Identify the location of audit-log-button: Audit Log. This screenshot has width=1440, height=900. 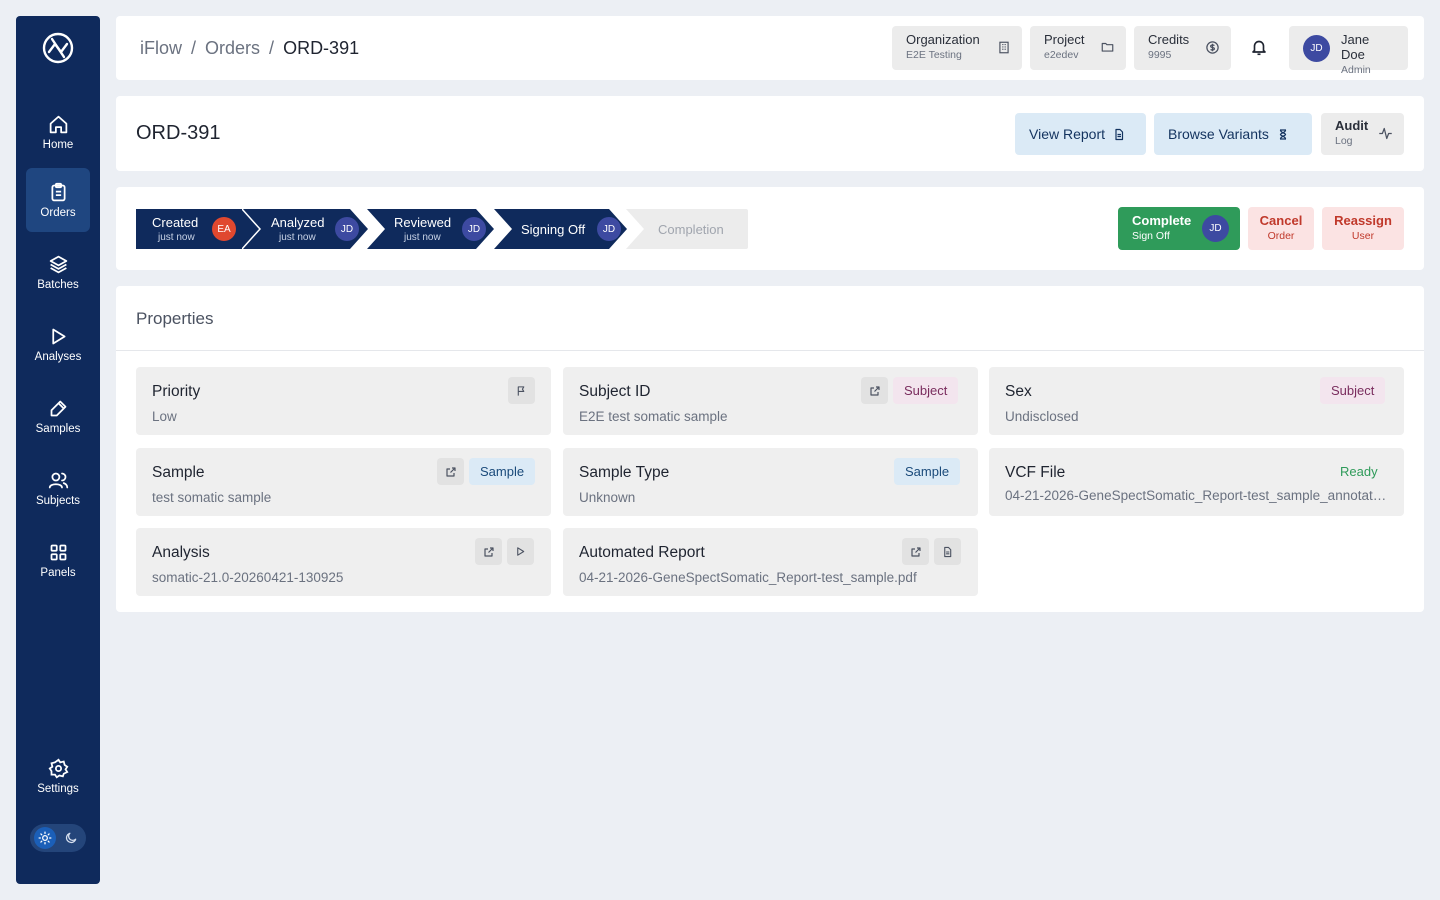
(1362, 134).